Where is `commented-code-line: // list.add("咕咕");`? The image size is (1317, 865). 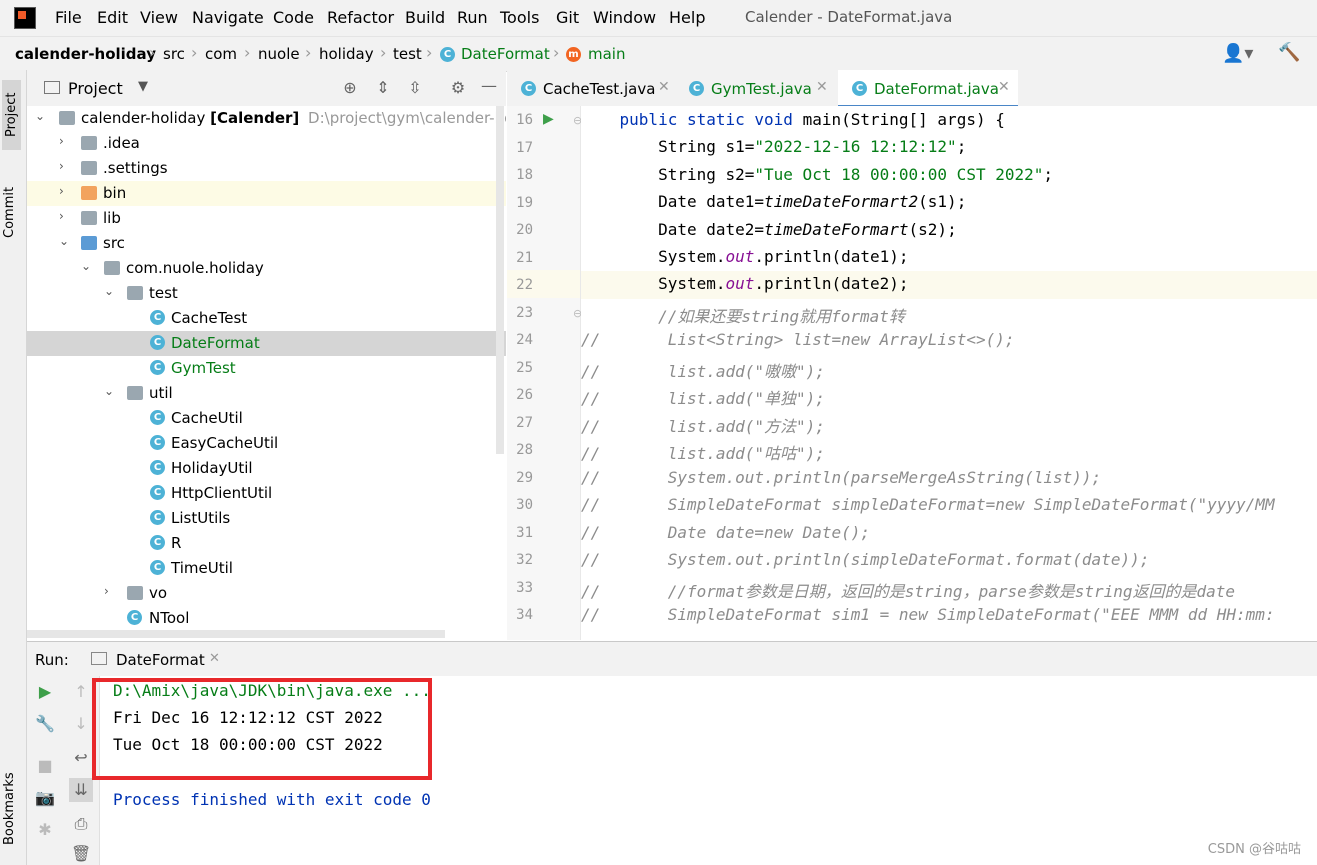
commented-code-line: // list.add("咕咕"); is located at coordinates (703, 453).